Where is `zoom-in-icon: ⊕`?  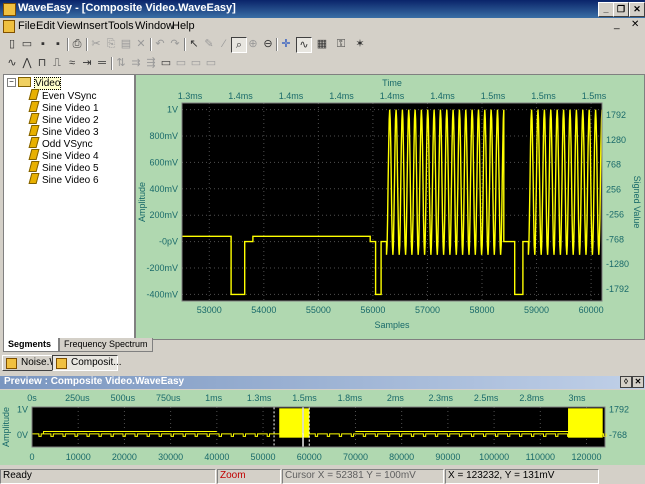
zoom-in-icon: ⊕ is located at coordinates (253, 44).